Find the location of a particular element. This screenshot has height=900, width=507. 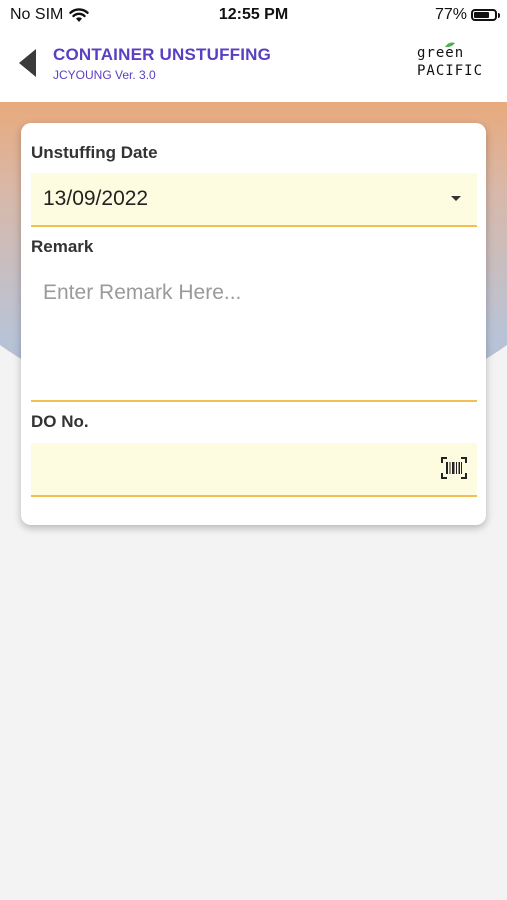

status-right: 77% is located at coordinates (467, 15).